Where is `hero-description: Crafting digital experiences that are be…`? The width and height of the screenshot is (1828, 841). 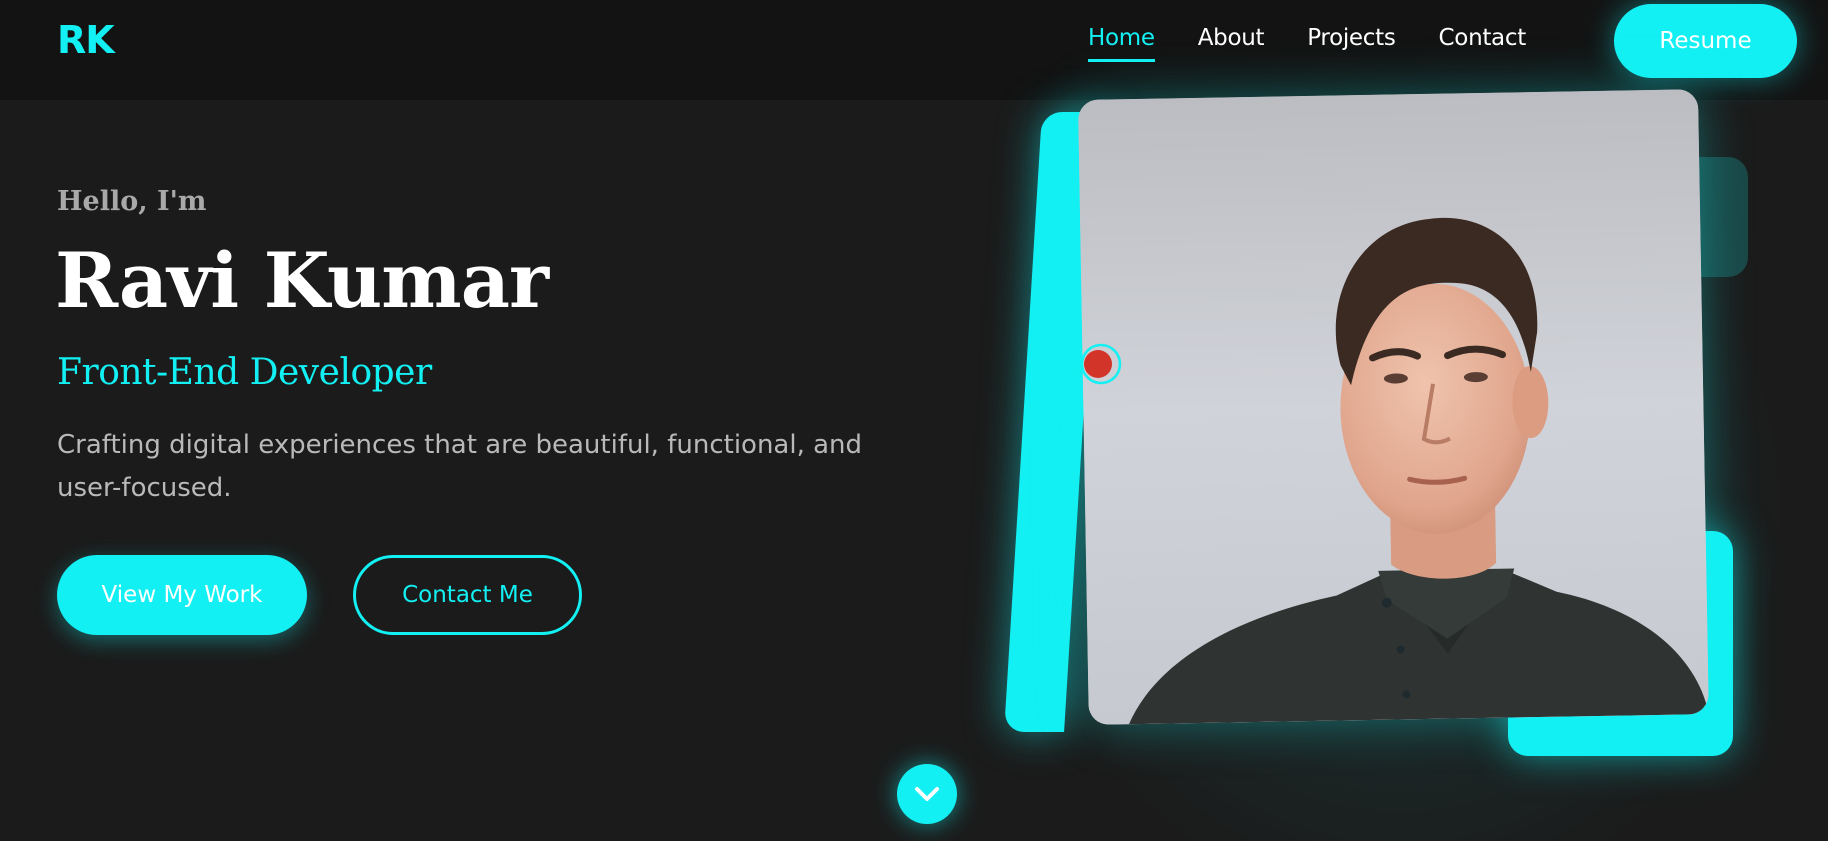 hero-description: Crafting digital experiences that are be… is located at coordinates (460, 466).